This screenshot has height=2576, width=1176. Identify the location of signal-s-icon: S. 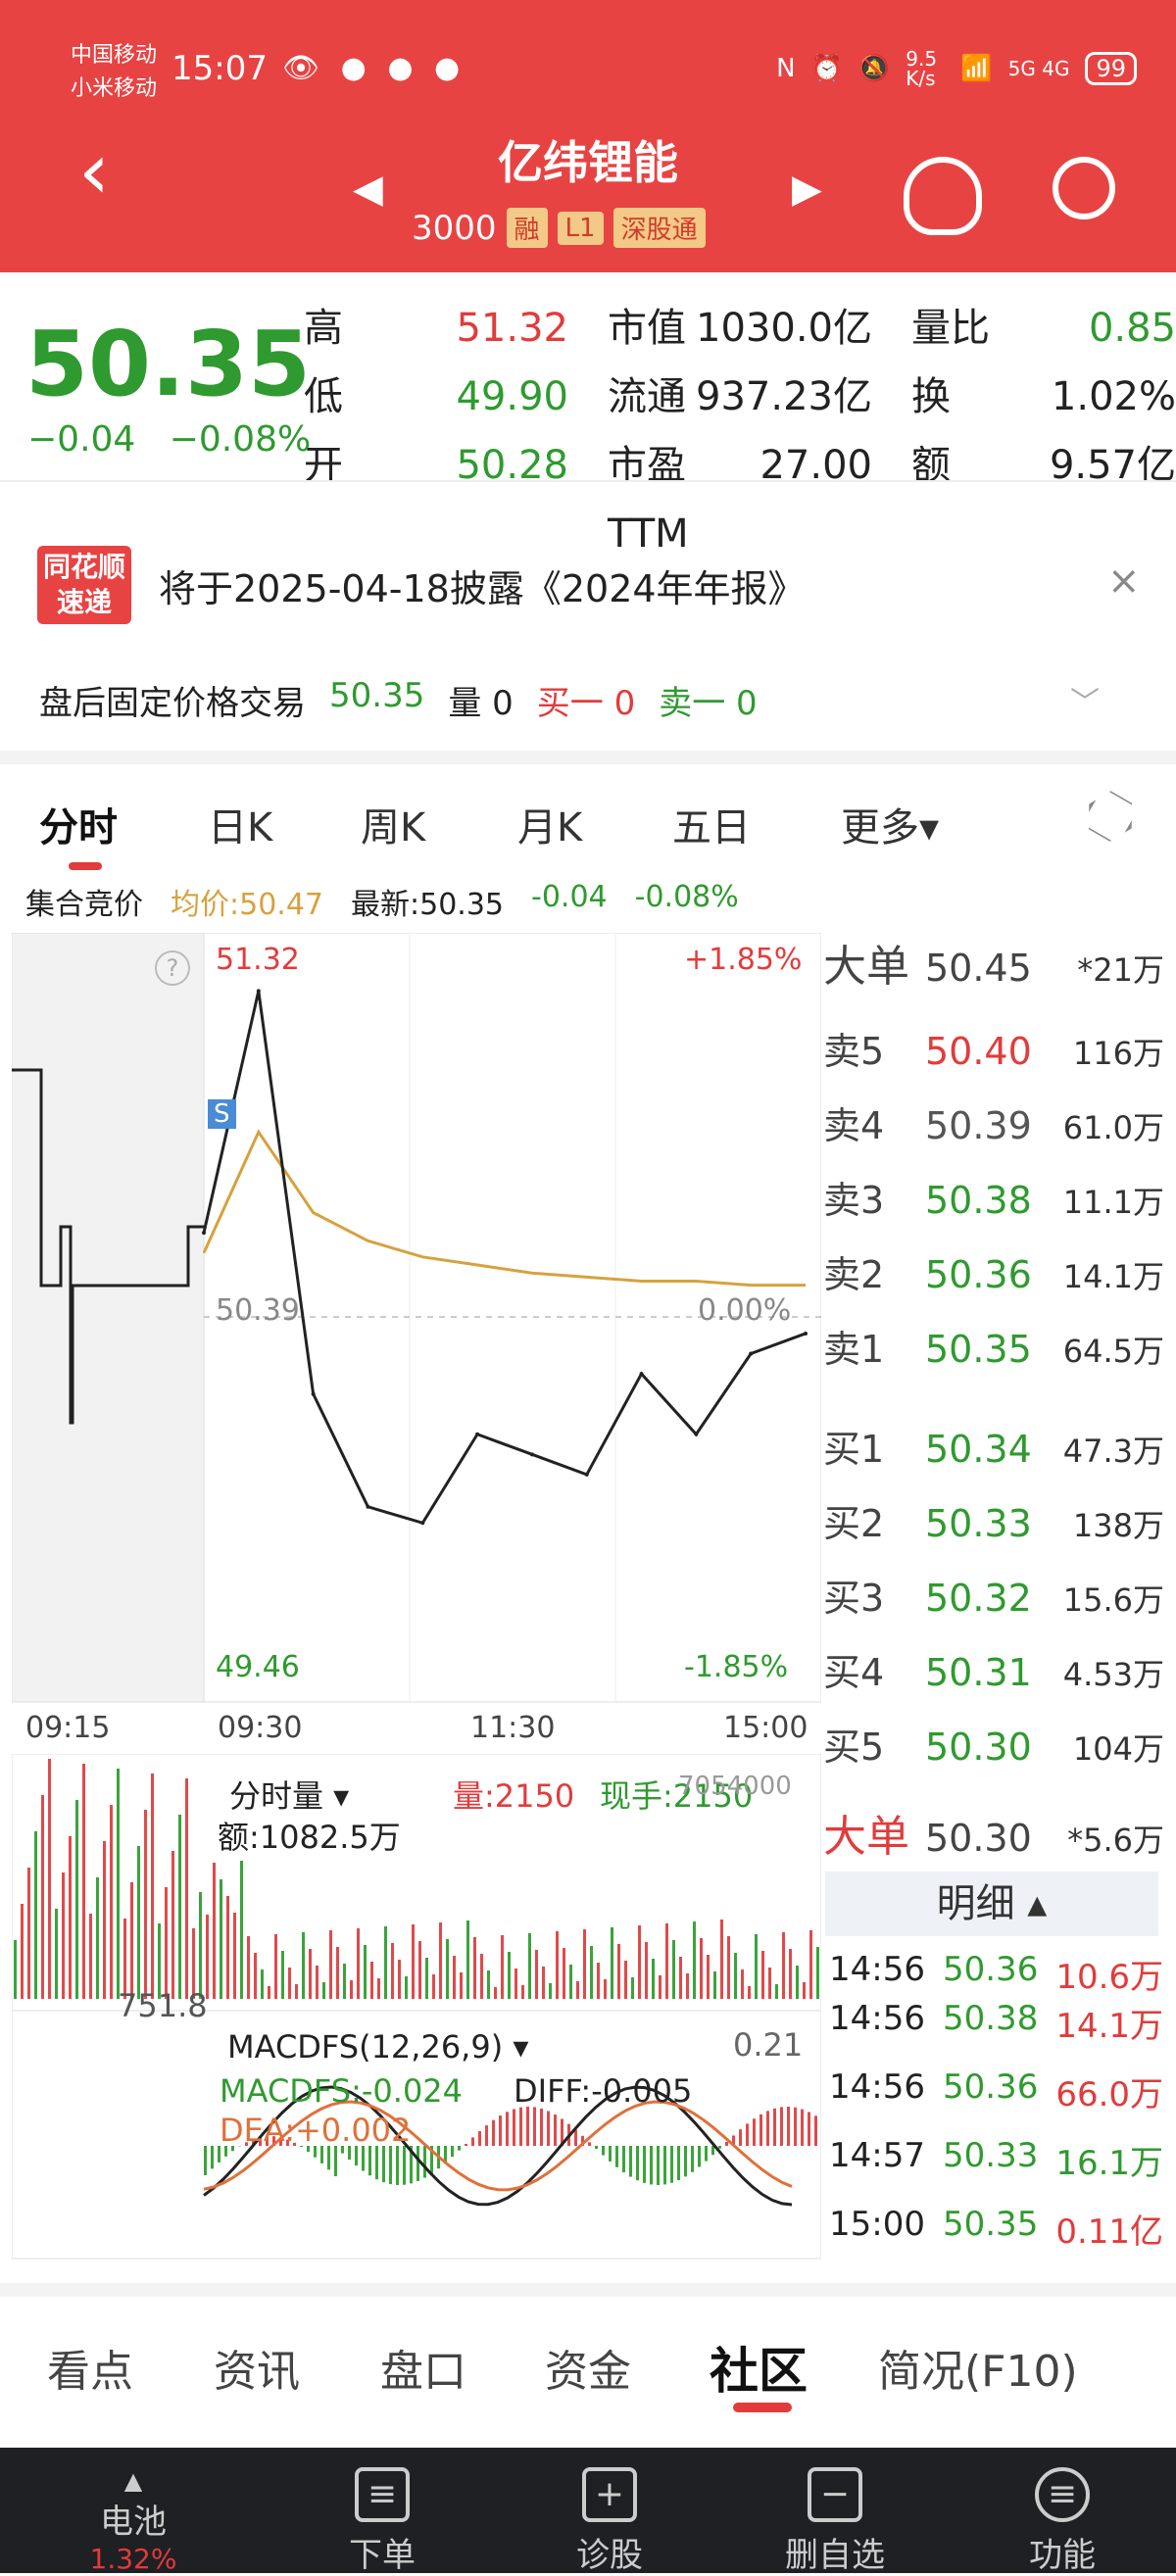
(222, 1114).